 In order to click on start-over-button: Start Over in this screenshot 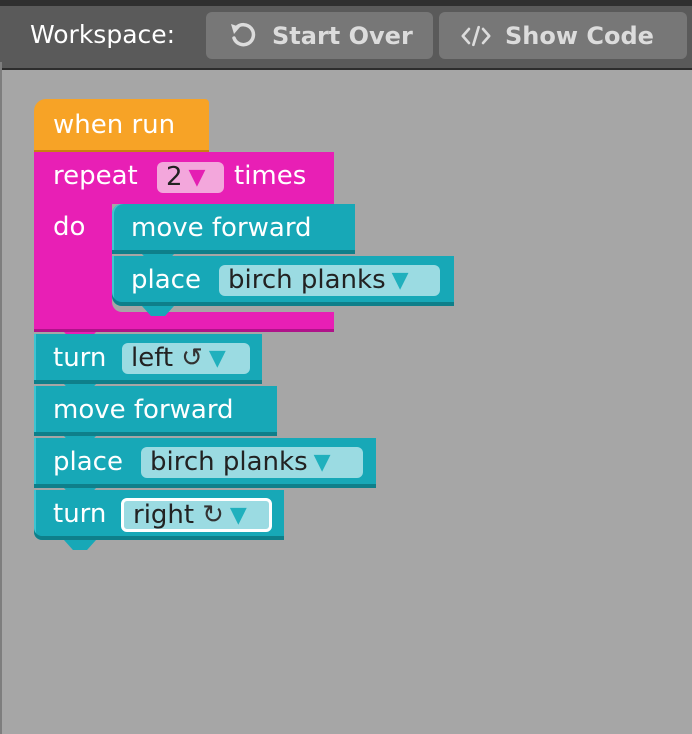, I will do `click(319, 35)`.